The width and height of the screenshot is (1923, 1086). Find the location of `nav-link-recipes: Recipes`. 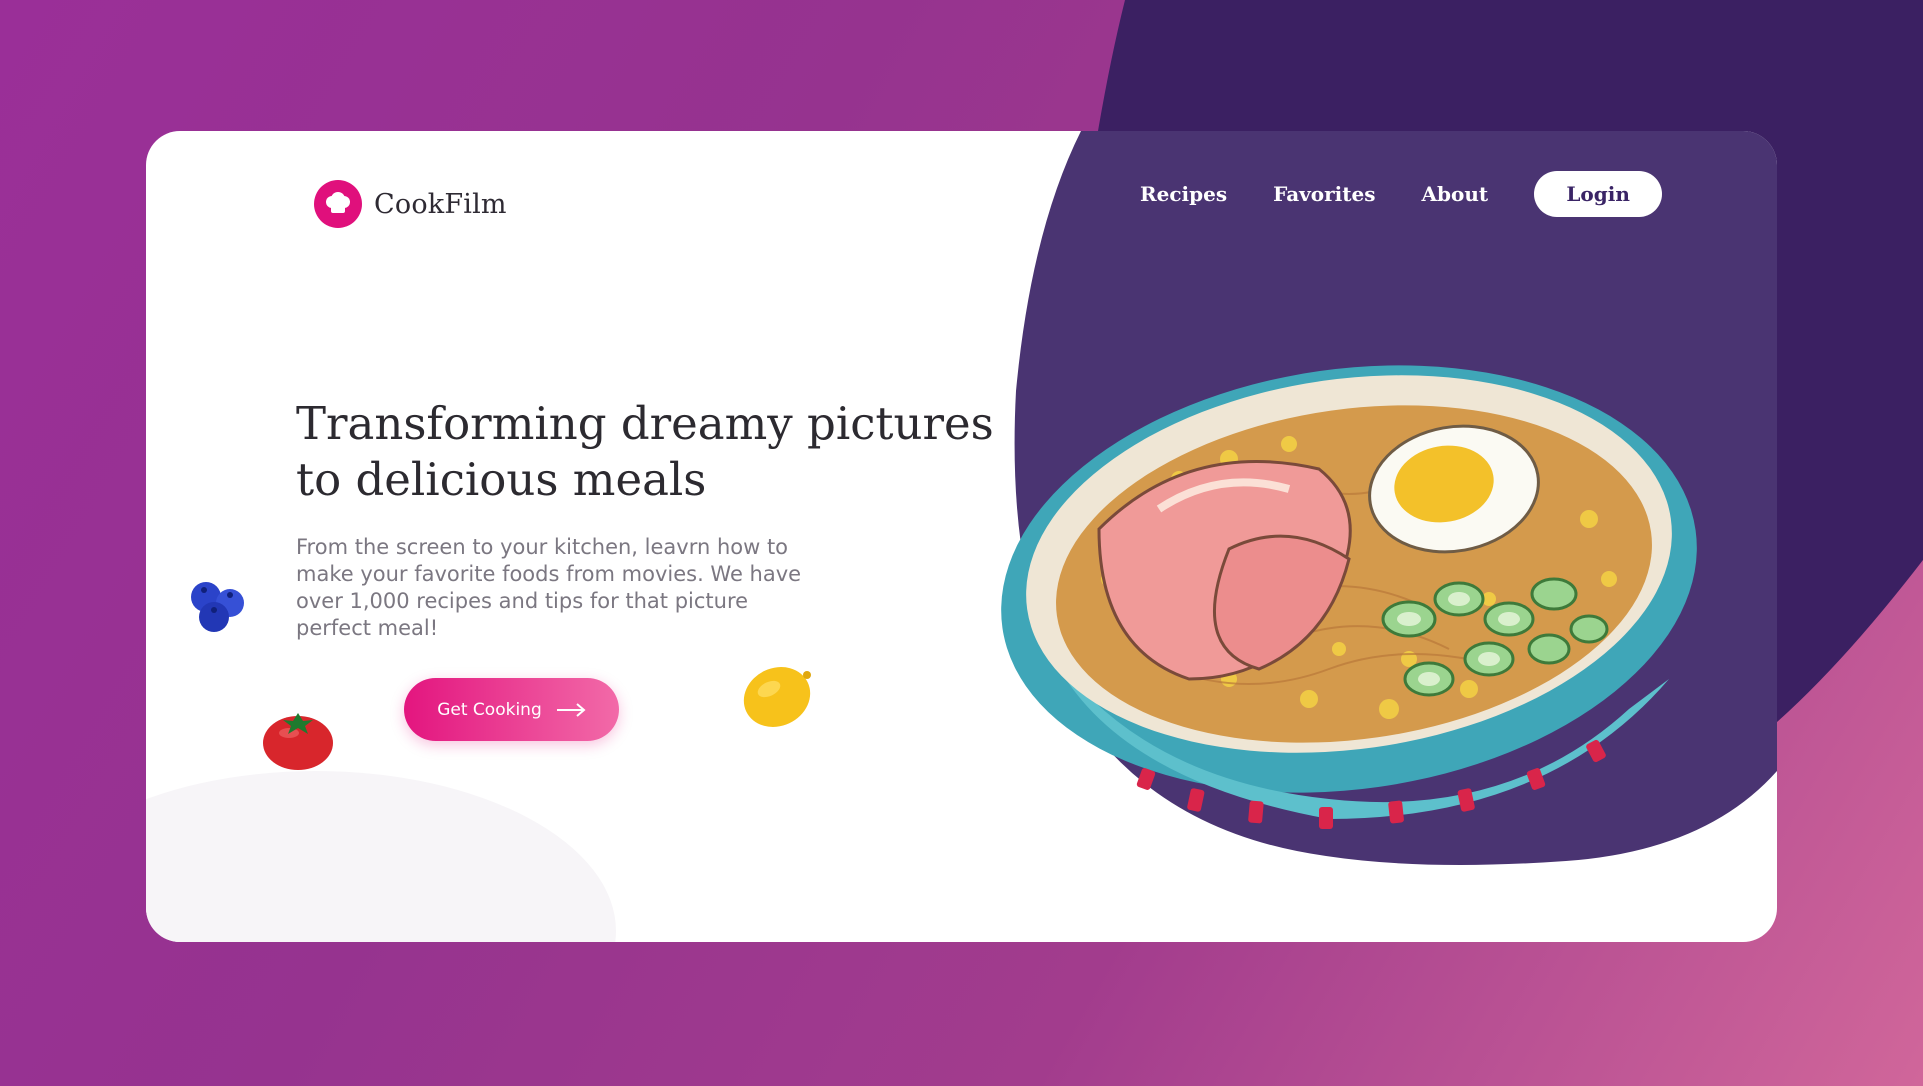

nav-link-recipes: Recipes is located at coordinates (1183, 194).